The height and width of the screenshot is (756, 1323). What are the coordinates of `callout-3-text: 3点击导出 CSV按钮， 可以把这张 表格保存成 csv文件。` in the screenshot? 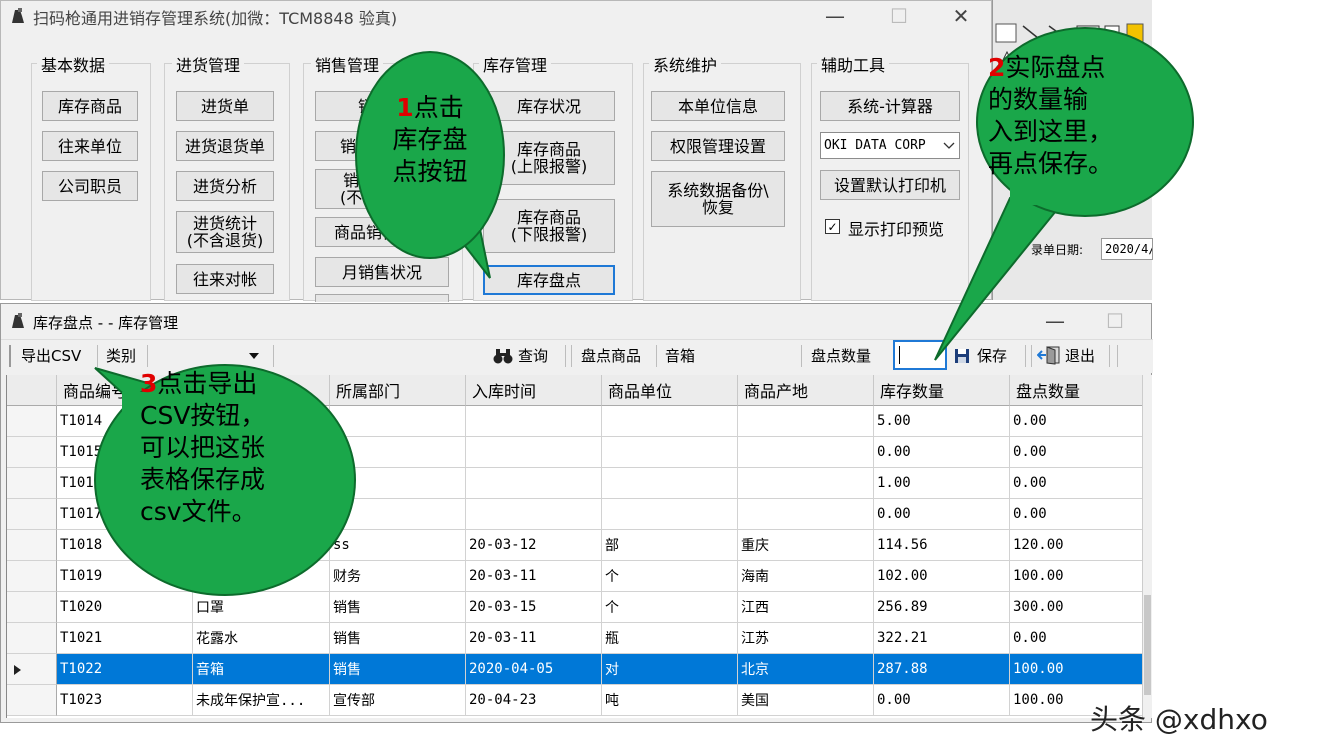 It's located at (203, 447).